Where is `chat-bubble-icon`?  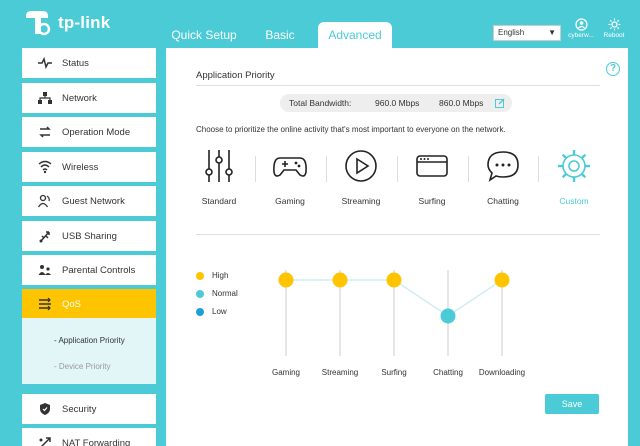 chat-bubble-icon is located at coordinates (503, 166).